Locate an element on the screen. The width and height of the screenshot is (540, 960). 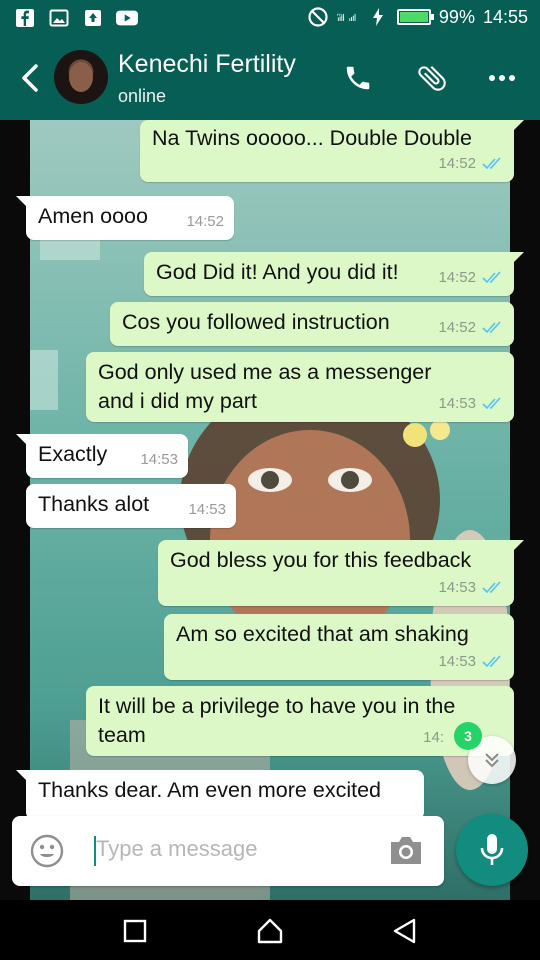
voice-message-button is located at coordinates (492, 850).